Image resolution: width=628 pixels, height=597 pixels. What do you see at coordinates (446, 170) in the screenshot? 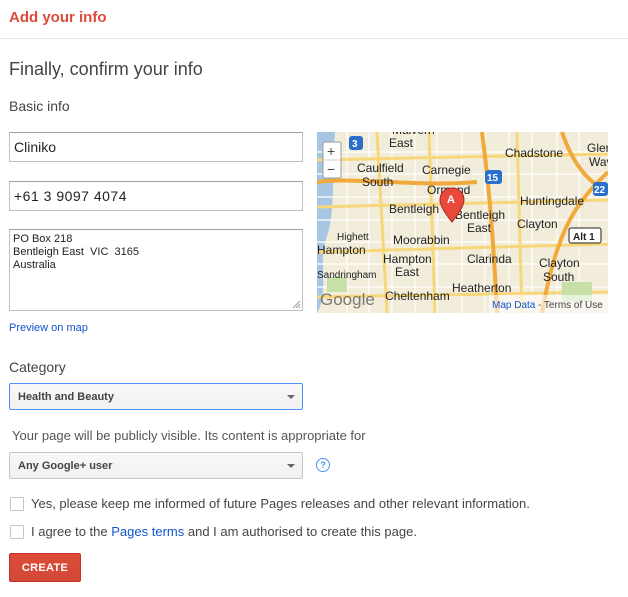
I see `svg-text: Carnegie` at bounding box center [446, 170].